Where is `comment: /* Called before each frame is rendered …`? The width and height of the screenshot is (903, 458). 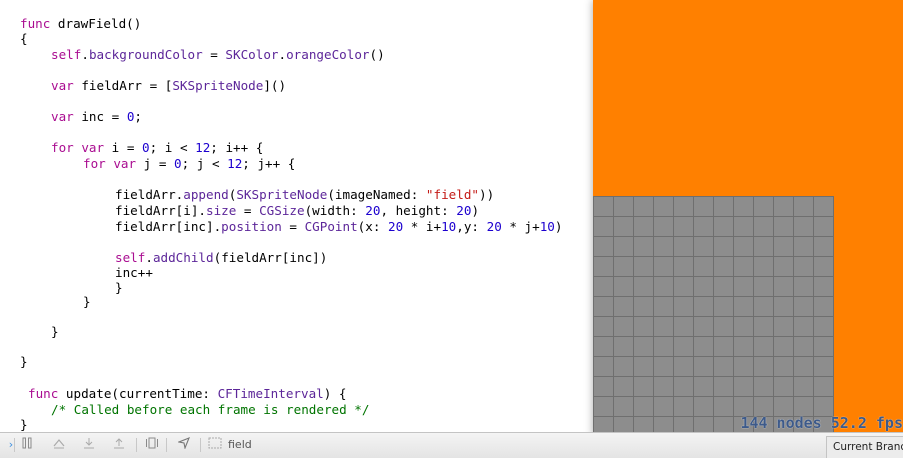 comment: /* Called before each frame is rendered … is located at coordinates (210, 409).